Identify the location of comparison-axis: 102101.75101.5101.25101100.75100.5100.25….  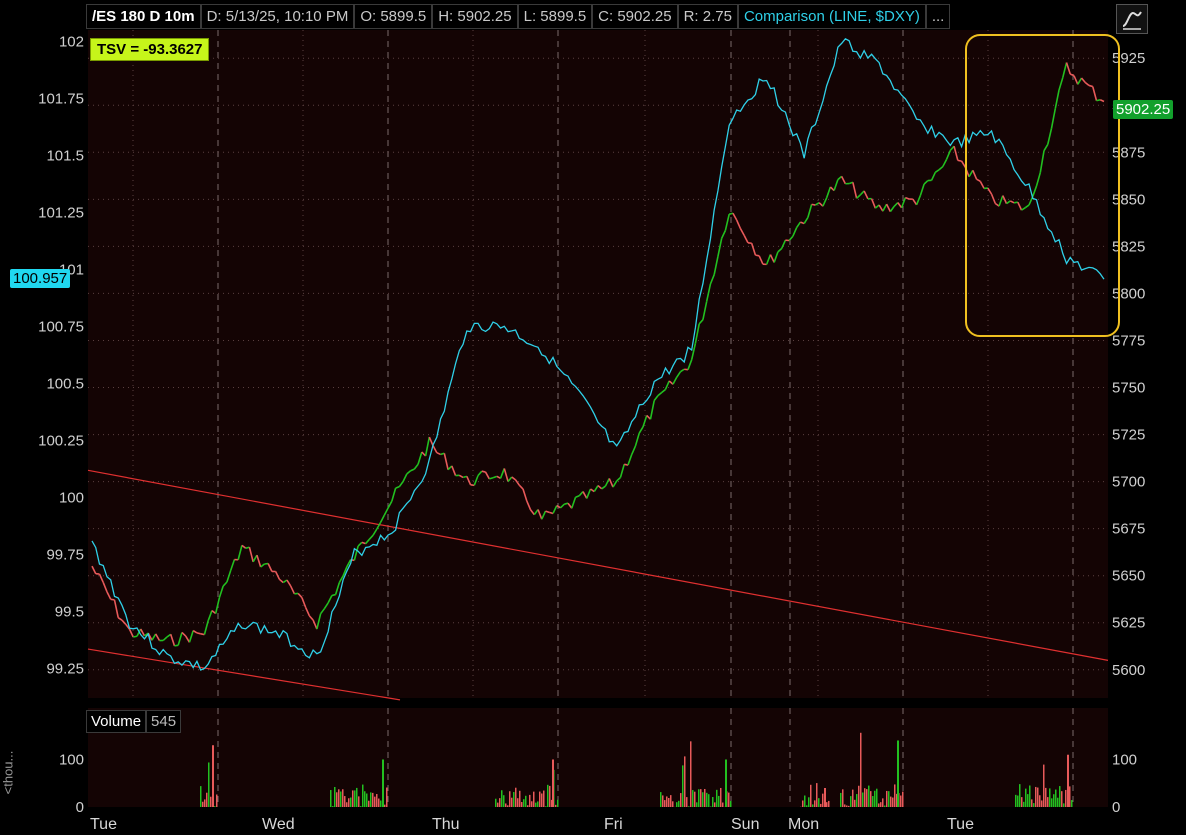
(61, 355).